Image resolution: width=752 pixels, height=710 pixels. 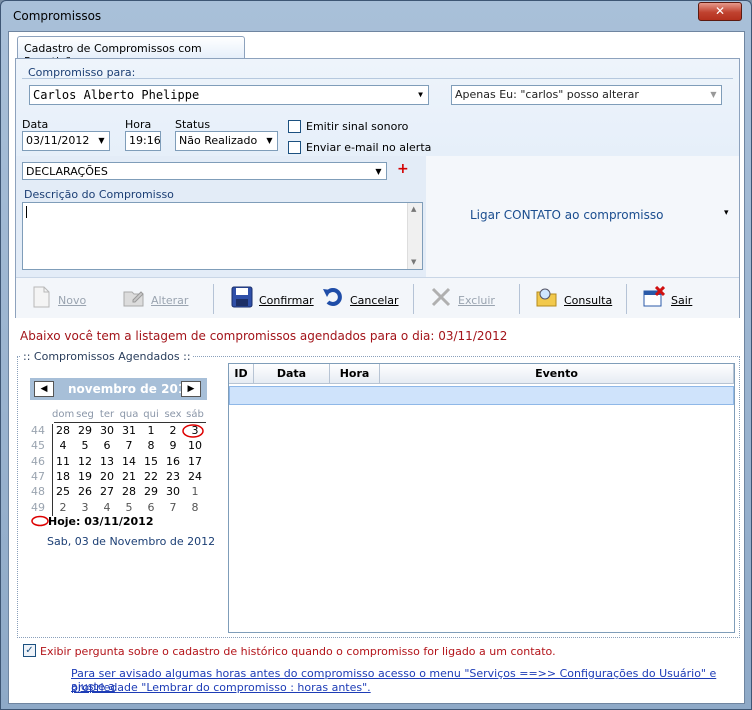 What do you see at coordinates (195, 414) in the screenshot?
I see `weekday-label: sáb` at bounding box center [195, 414].